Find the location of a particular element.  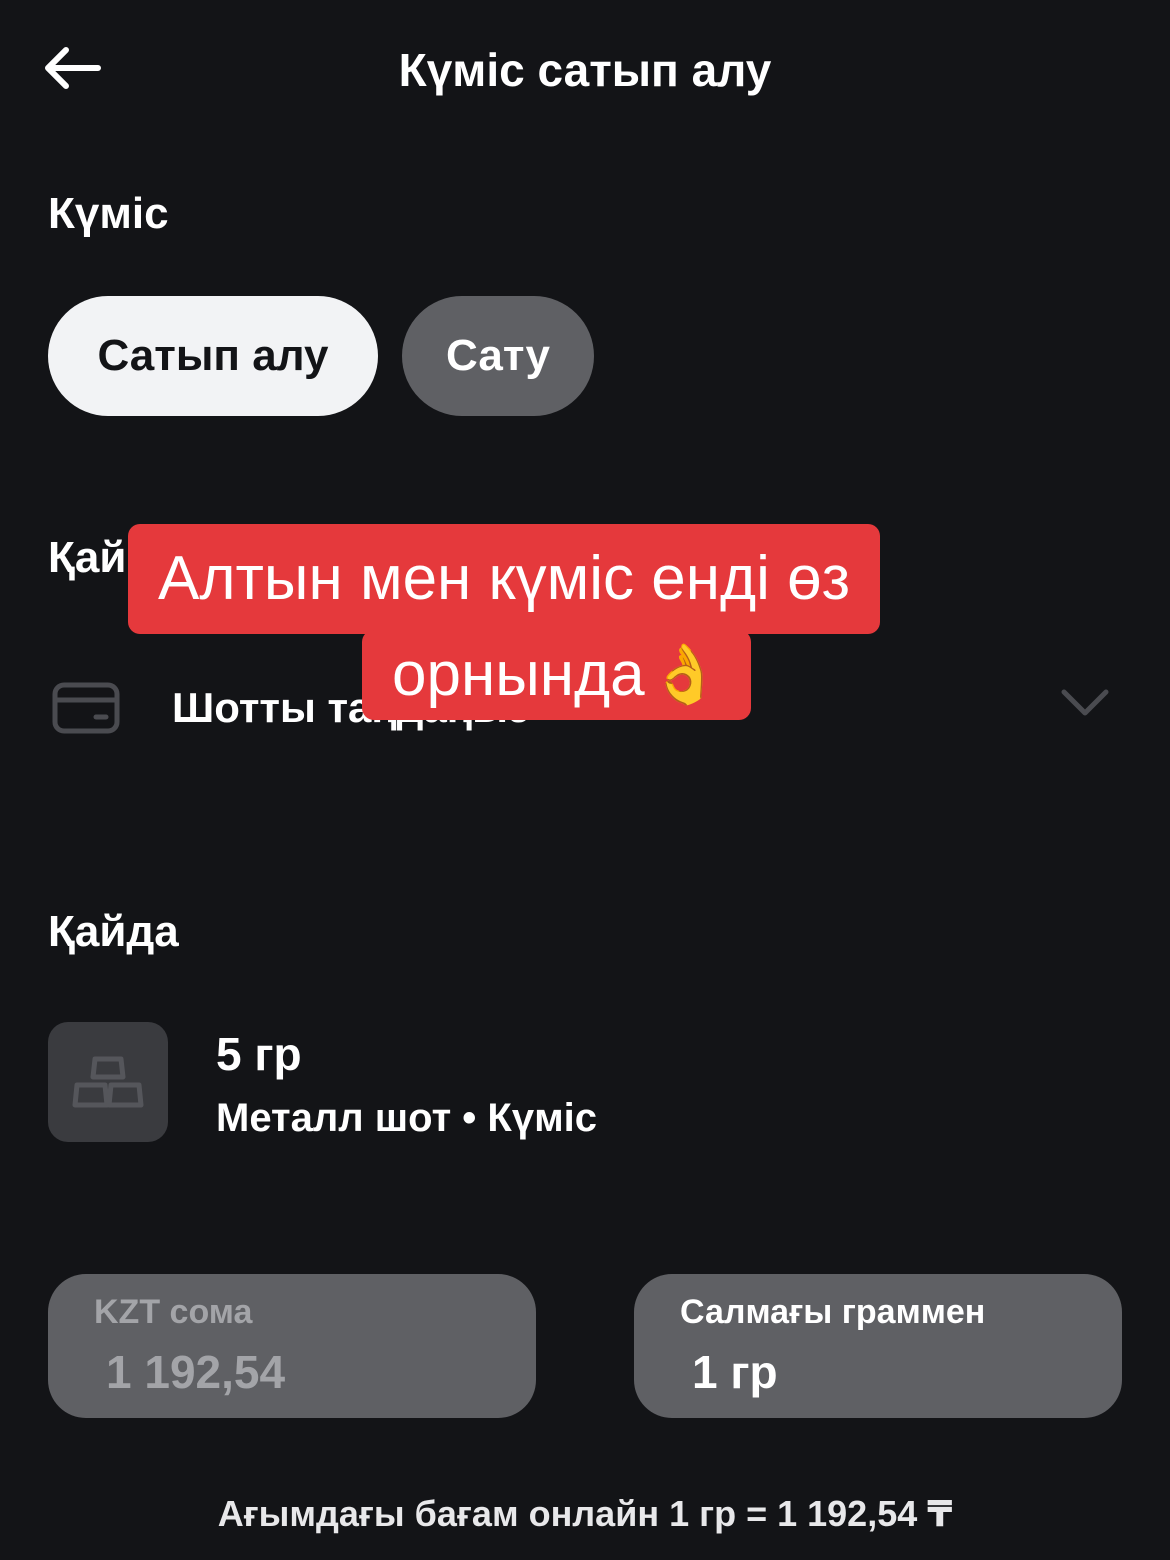

destination-subtitle: Металл шот • Күміс is located at coordinates (407, 1118).